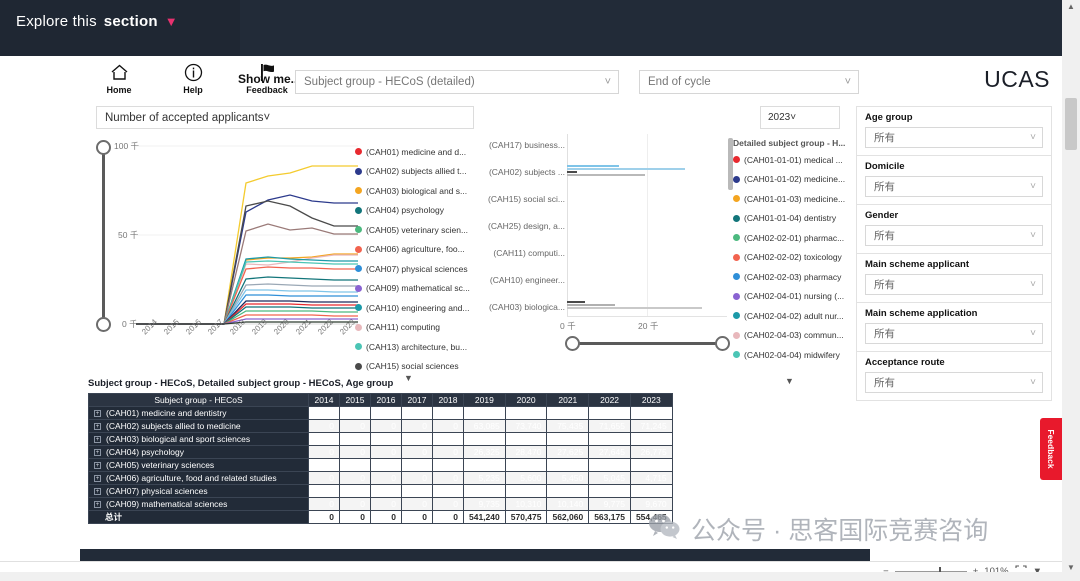  What do you see at coordinates (789, 219) in the screenshot?
I see `legend-item: (CAH01-01-04) dentistry` at bounding box center [789, 219].